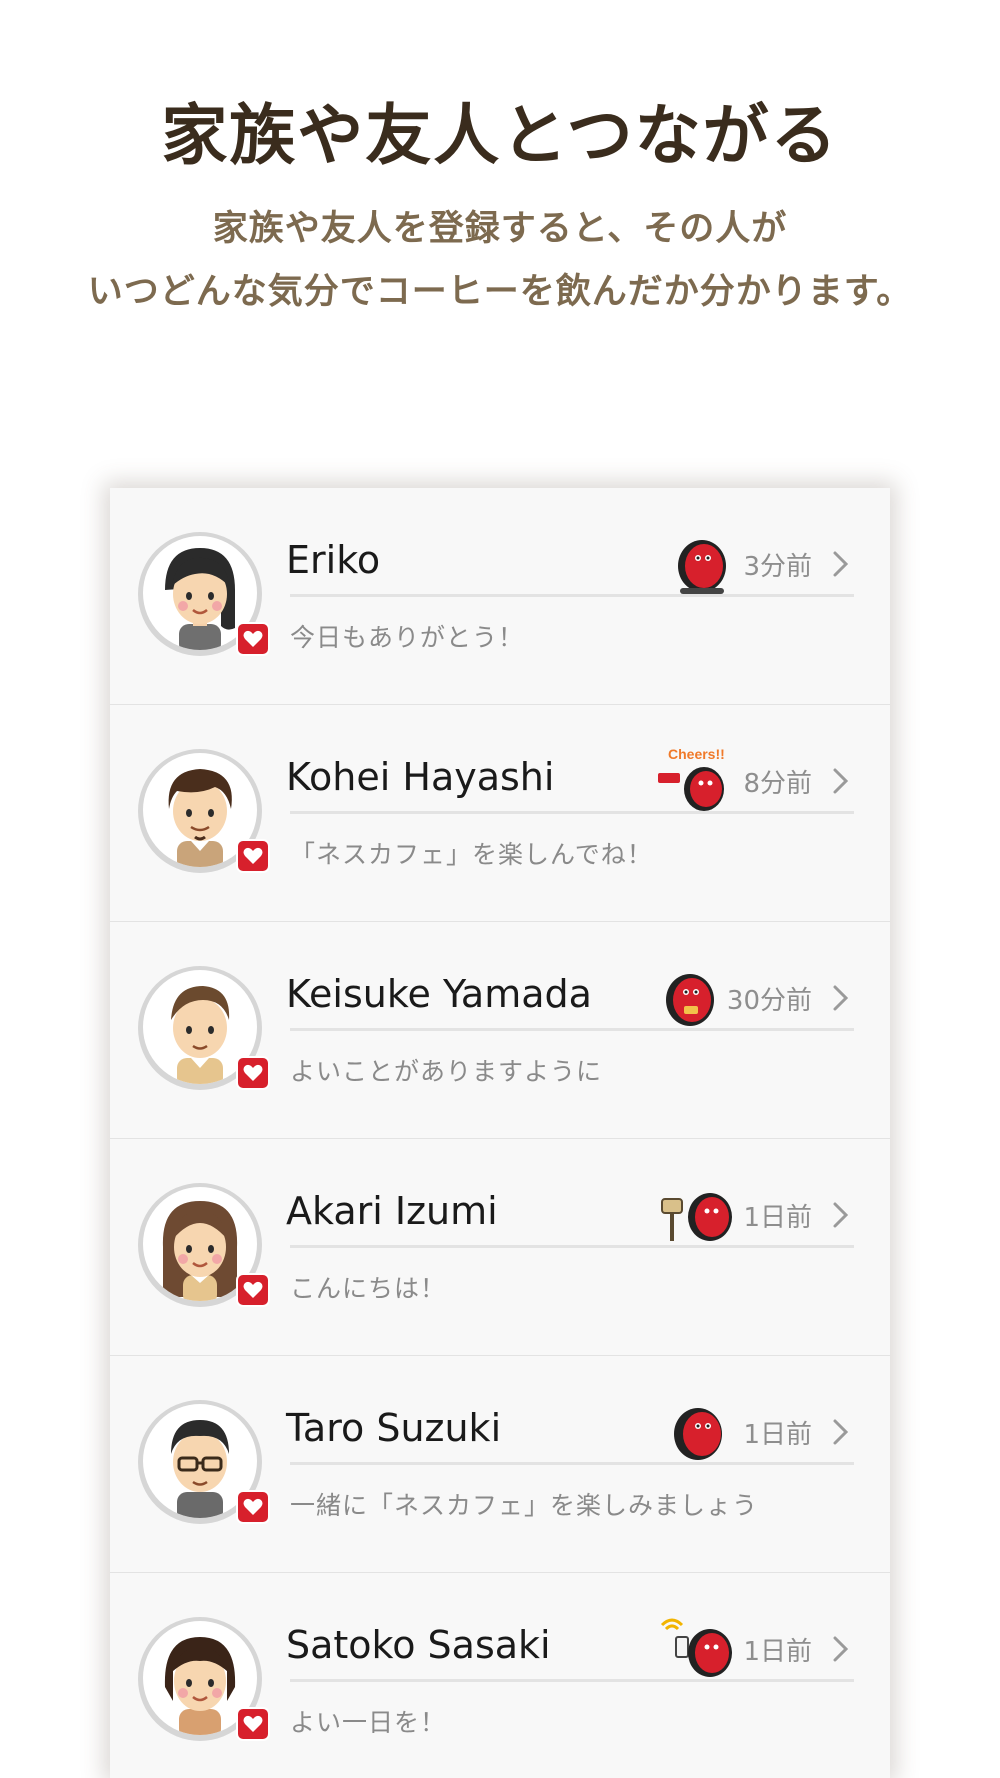 Image resolution: width=1000 pixels, height=1778 pixels. What do you see at coordinates (500, 135) in the screenshot?
I see `page-title: 家族や友人とつながる` at bounding box center [500, 135].